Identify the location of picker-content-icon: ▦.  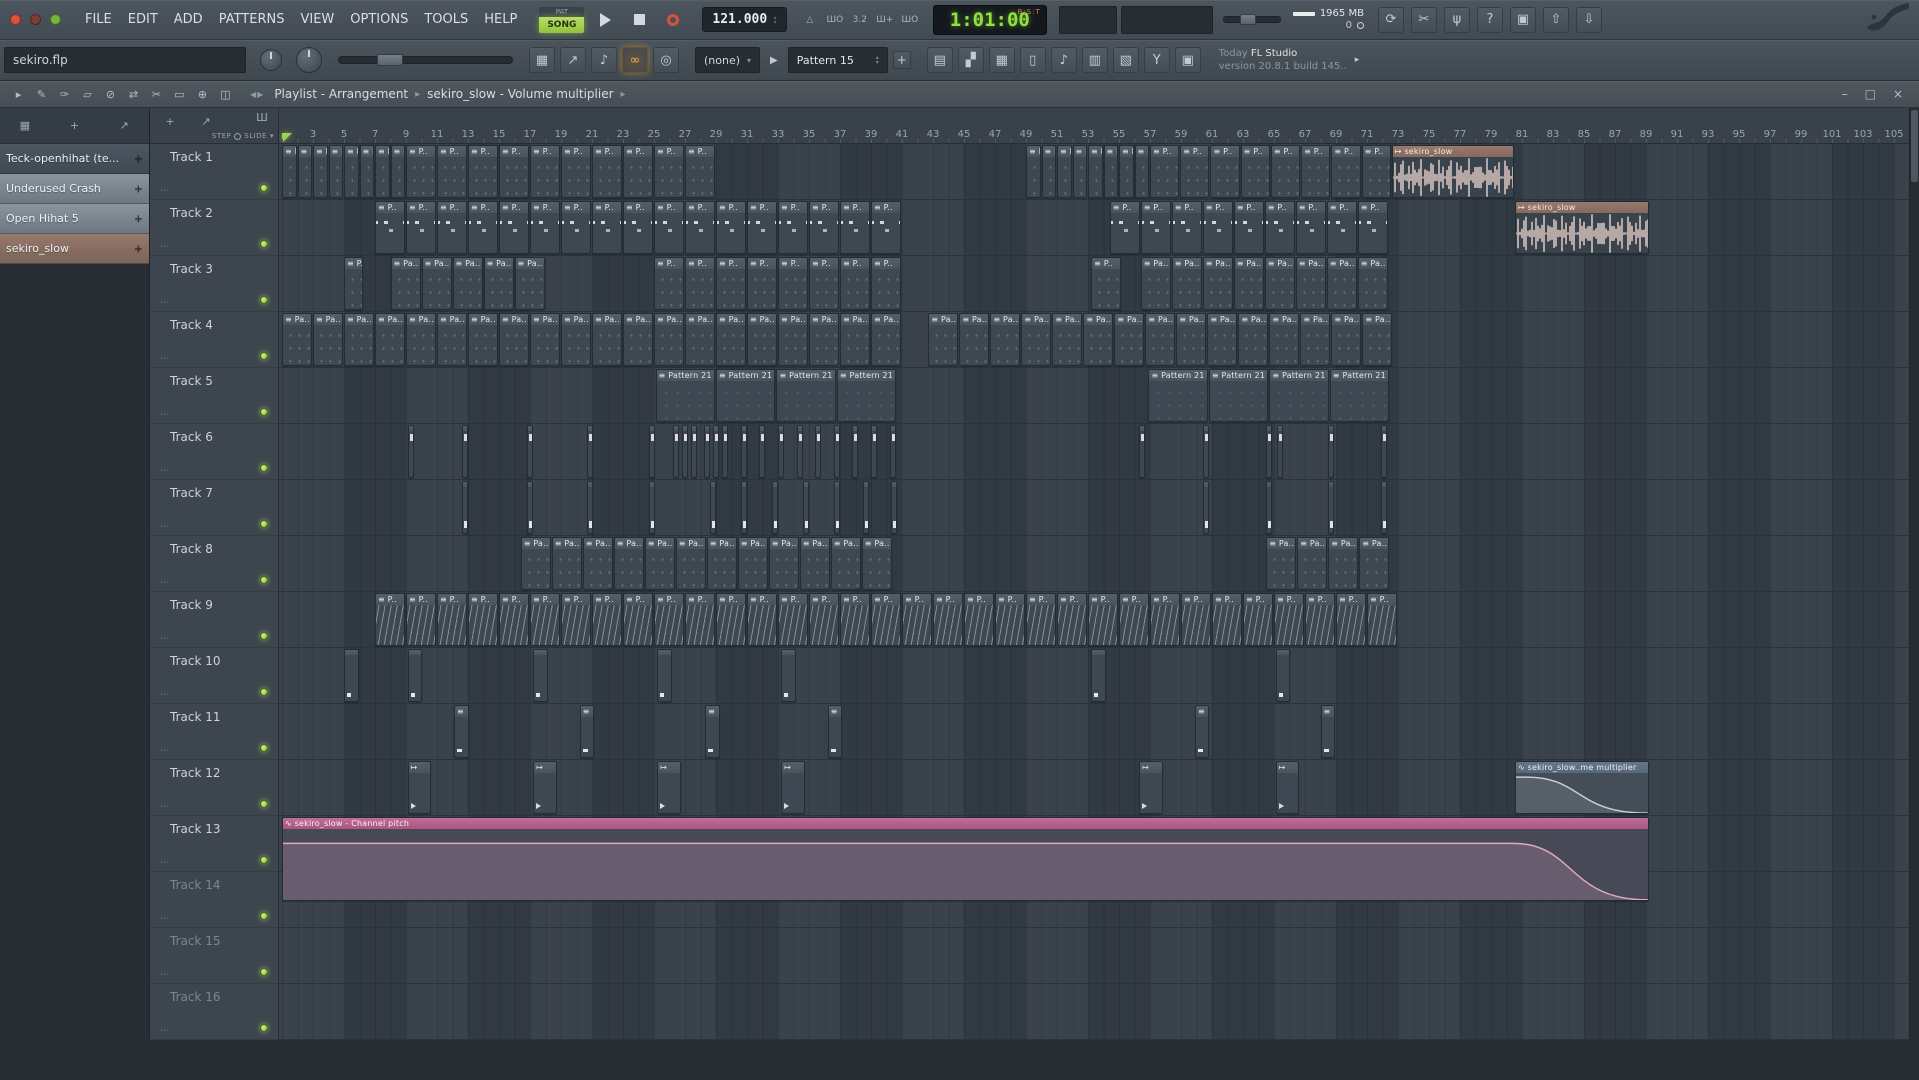
(25, 126).